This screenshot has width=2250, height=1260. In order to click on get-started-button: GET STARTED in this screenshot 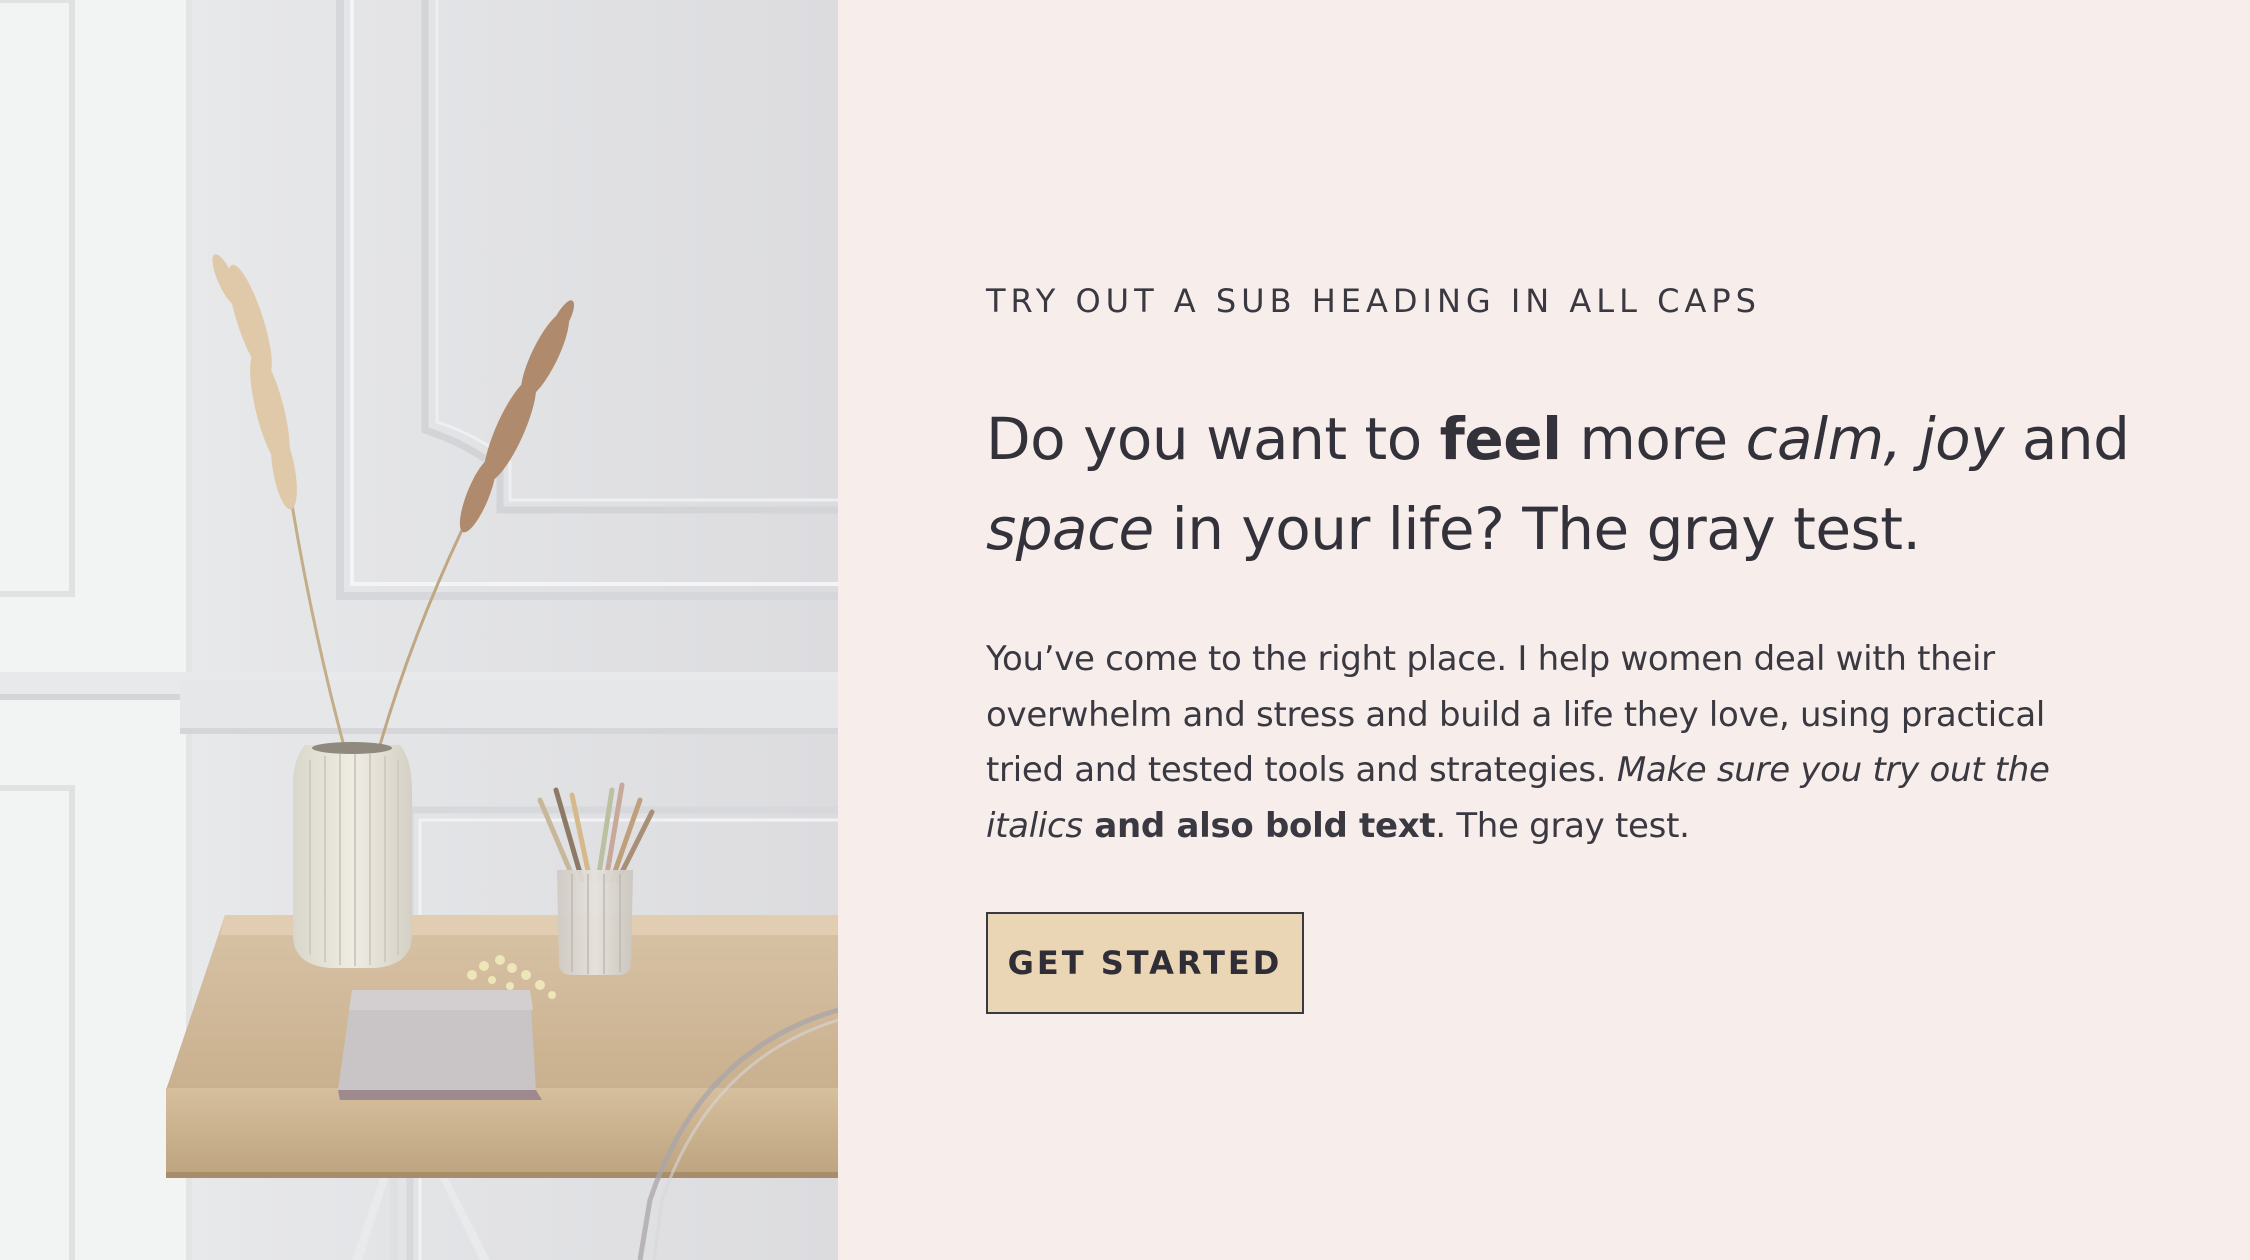, I will do `click(1145, 963)`.